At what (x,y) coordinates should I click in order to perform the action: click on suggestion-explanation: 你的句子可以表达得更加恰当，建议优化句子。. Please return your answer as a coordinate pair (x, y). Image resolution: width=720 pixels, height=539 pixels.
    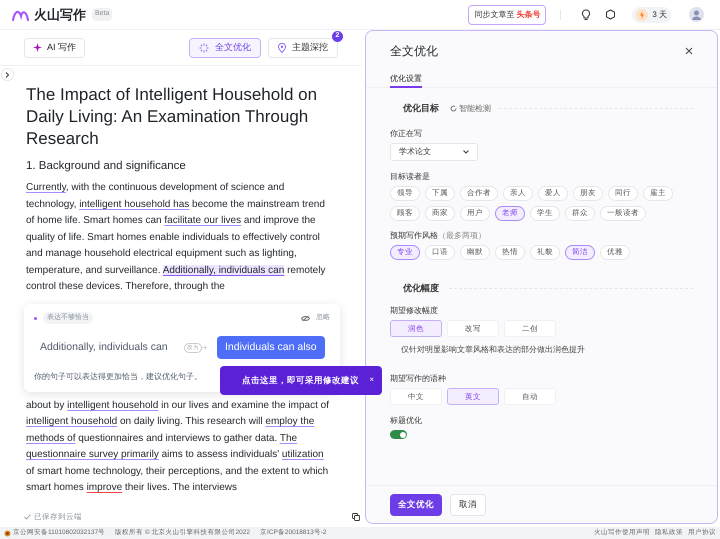
    Looking at the image, I should click on (118, 377).